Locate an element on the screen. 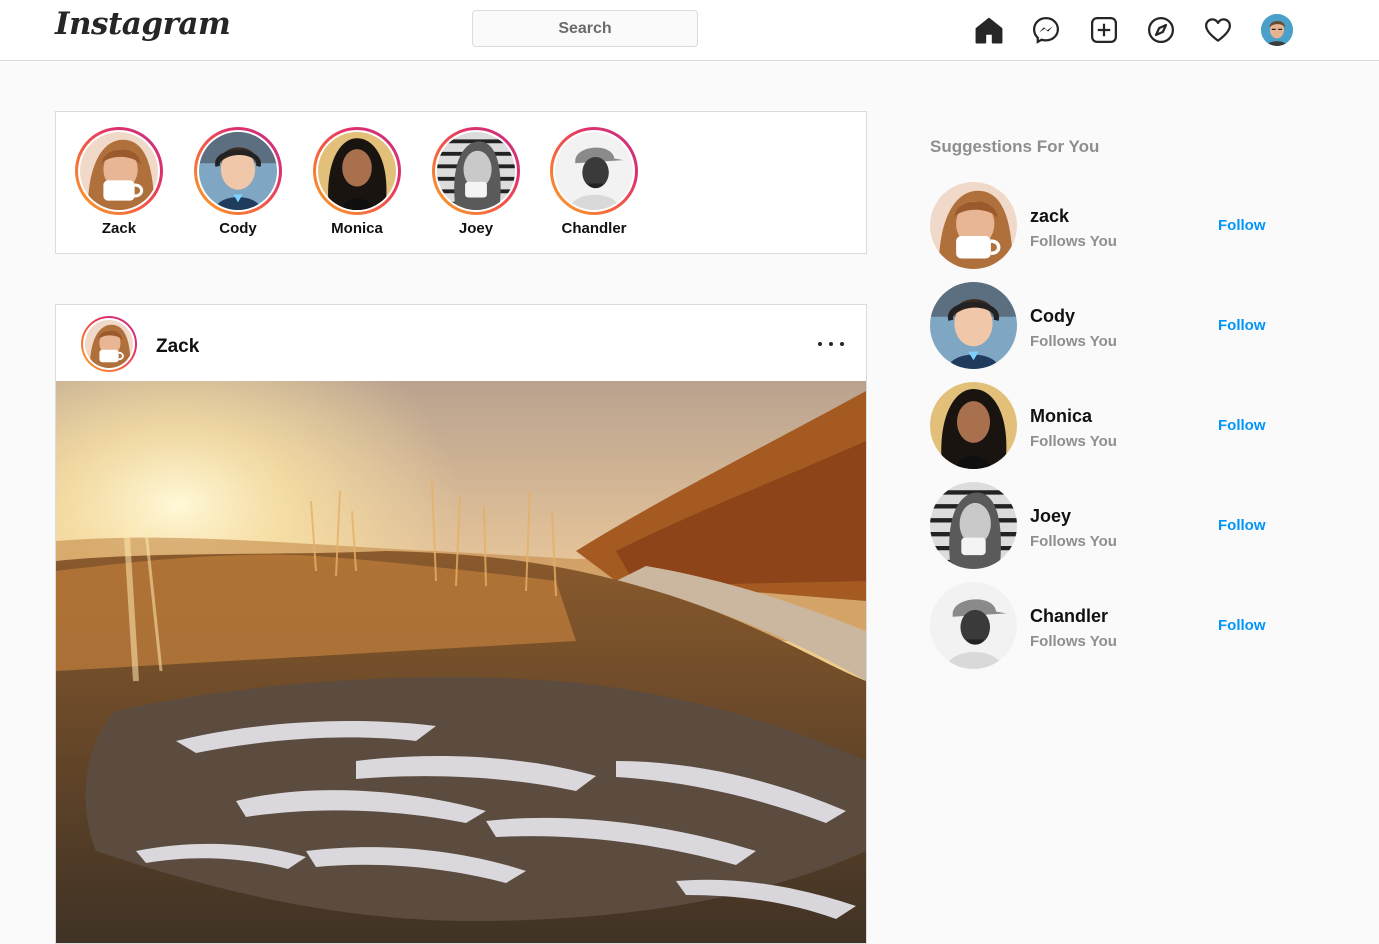 This screenshot has width=1379, height=944. story-name: Joey is located at coordinates (476, 228).